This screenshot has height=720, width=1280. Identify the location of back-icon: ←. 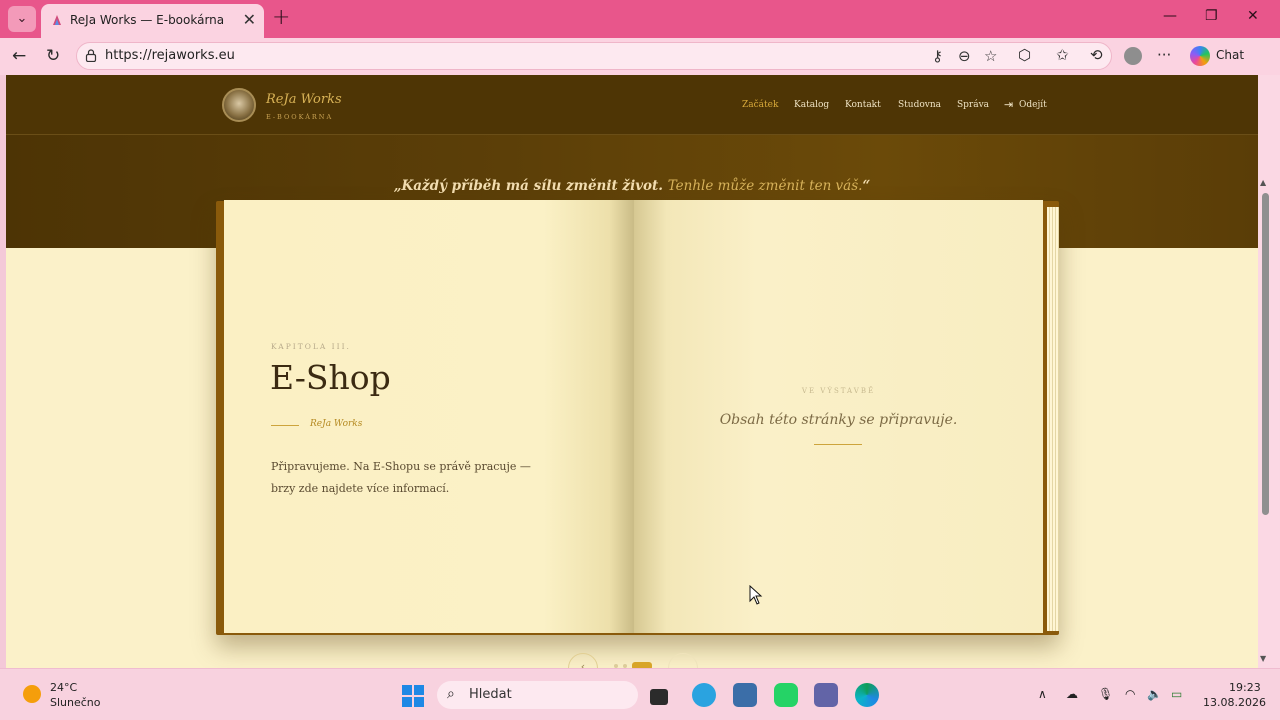
(19, 56).